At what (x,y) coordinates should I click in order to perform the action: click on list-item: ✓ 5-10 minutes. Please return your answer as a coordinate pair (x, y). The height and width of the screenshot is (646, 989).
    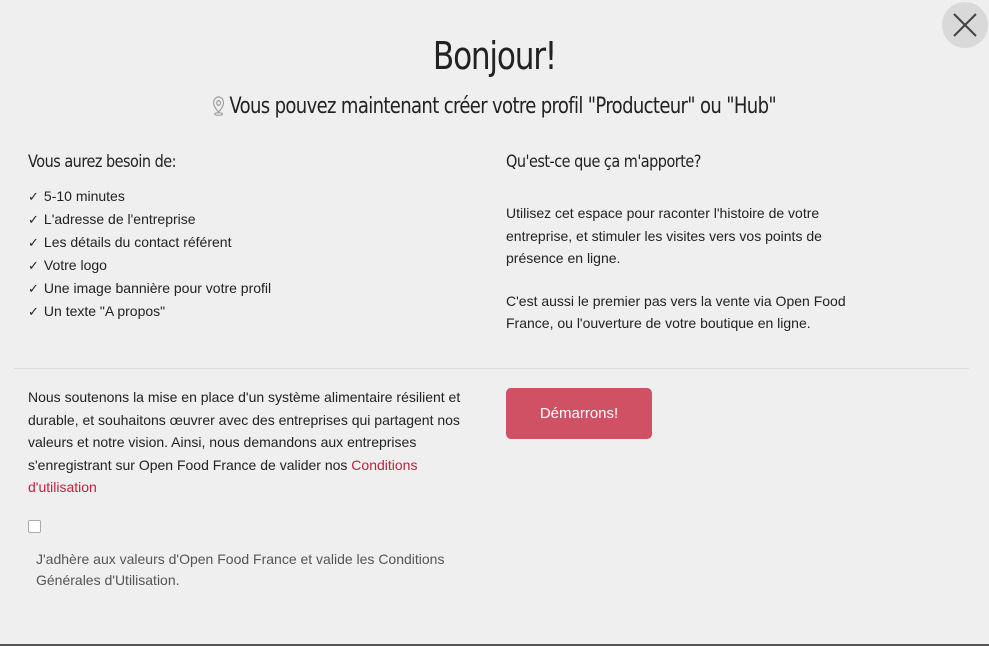
    Looking at the image, I should click on (76, 196).